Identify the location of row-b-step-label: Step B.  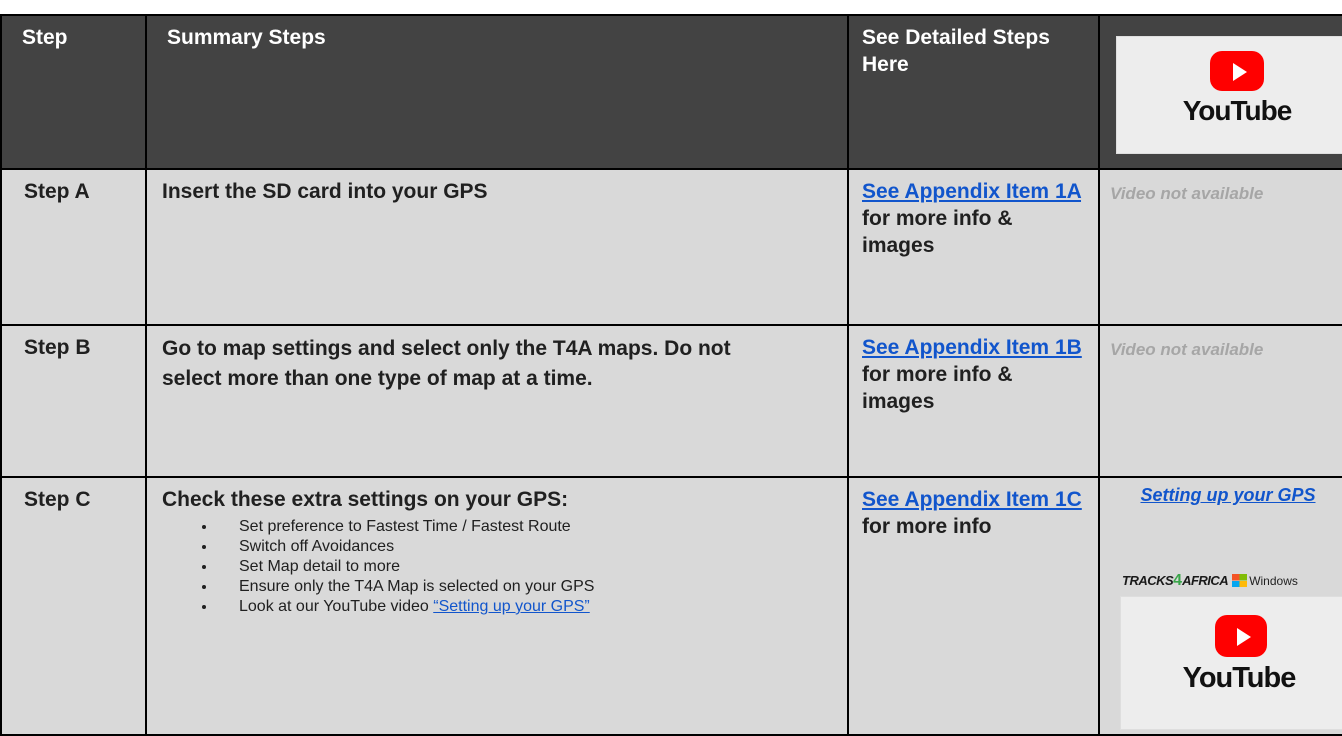
(57, 347).